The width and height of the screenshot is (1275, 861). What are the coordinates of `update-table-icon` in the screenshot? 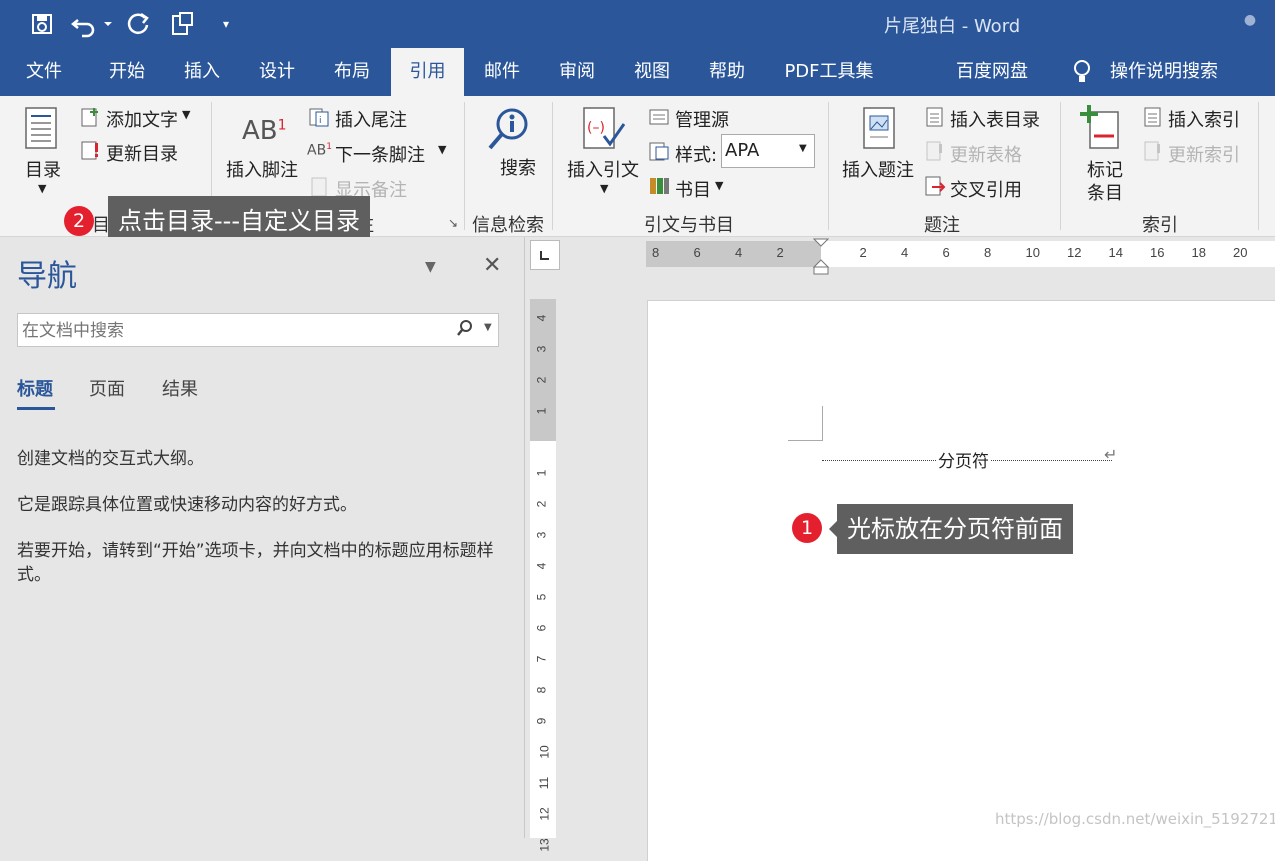 It's located at (935, 153).